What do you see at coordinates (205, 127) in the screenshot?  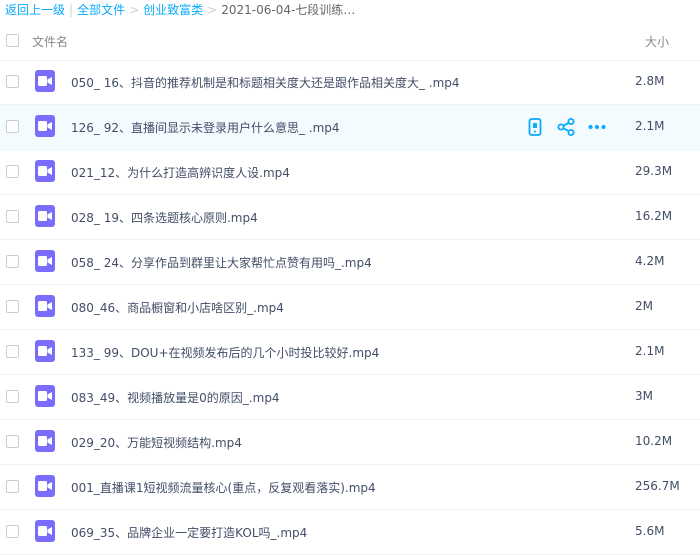 I see `file-name: 126_ 92、直播间显示未登录用户什么意思_ .mp4` at bounding box center [205, 127].